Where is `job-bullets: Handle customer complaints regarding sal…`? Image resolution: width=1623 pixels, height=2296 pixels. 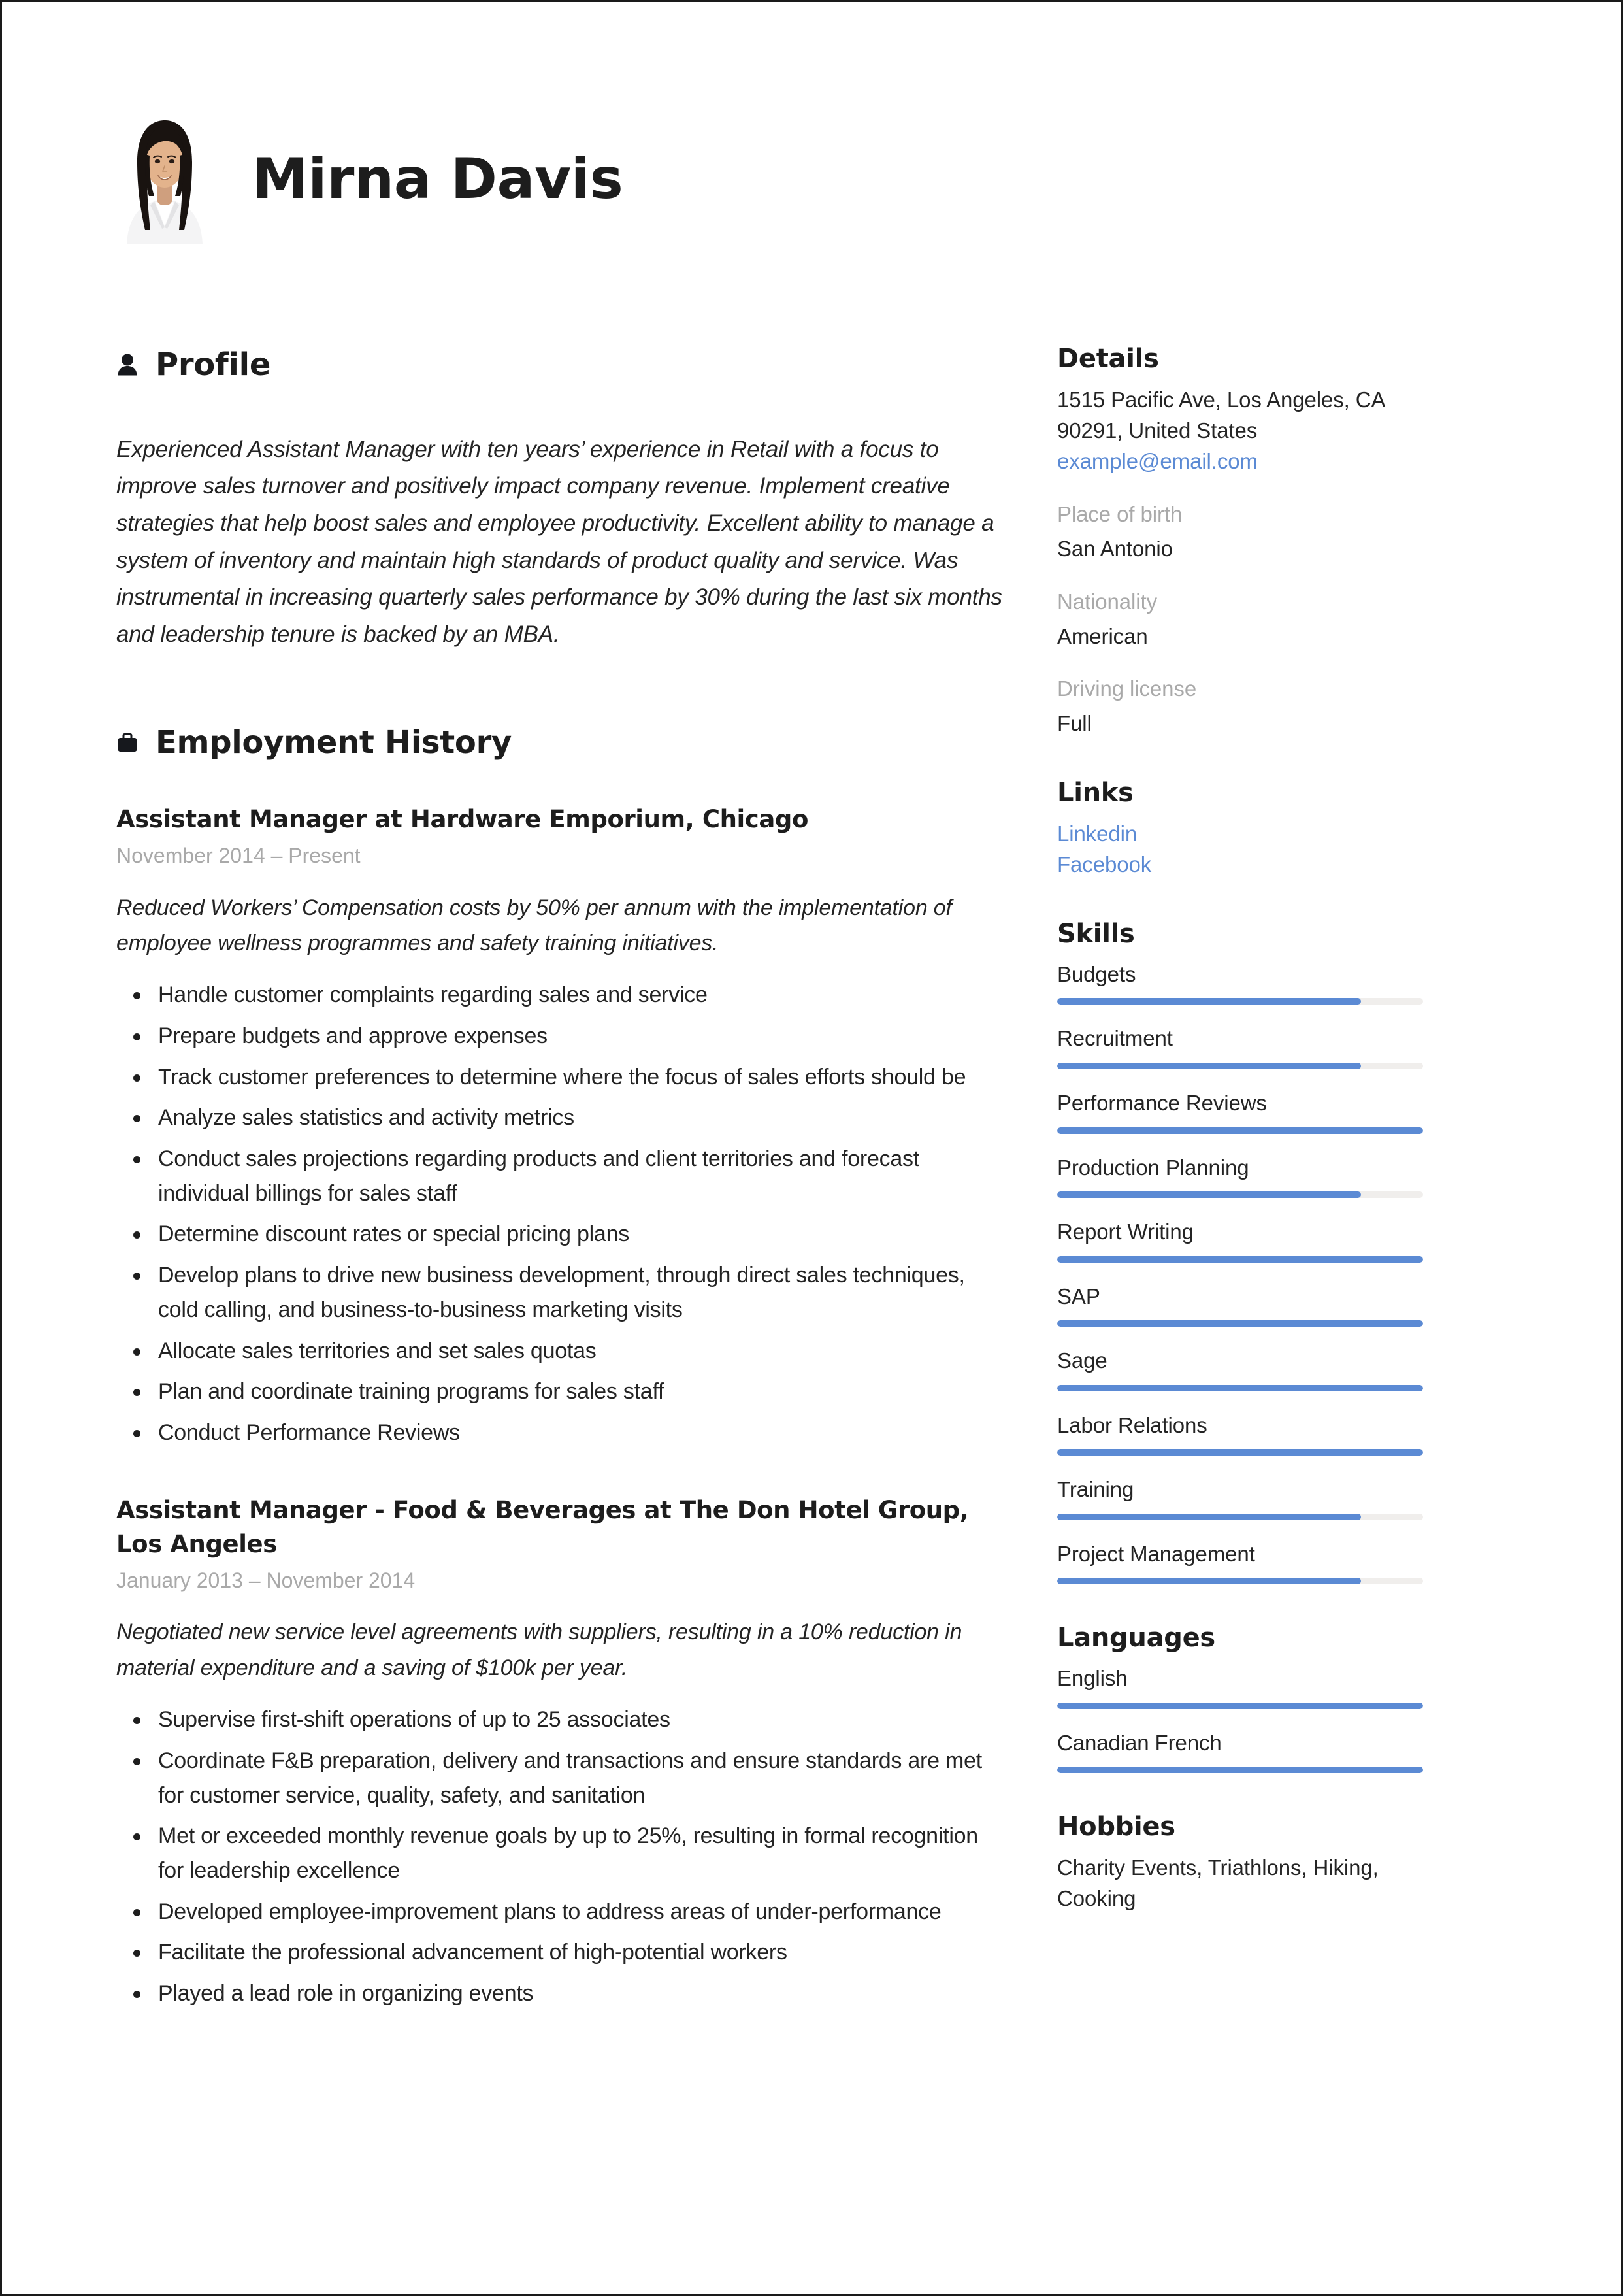 job-bullets: Handle customer complaints regarding sal… is located at coordinates (561, 1214).